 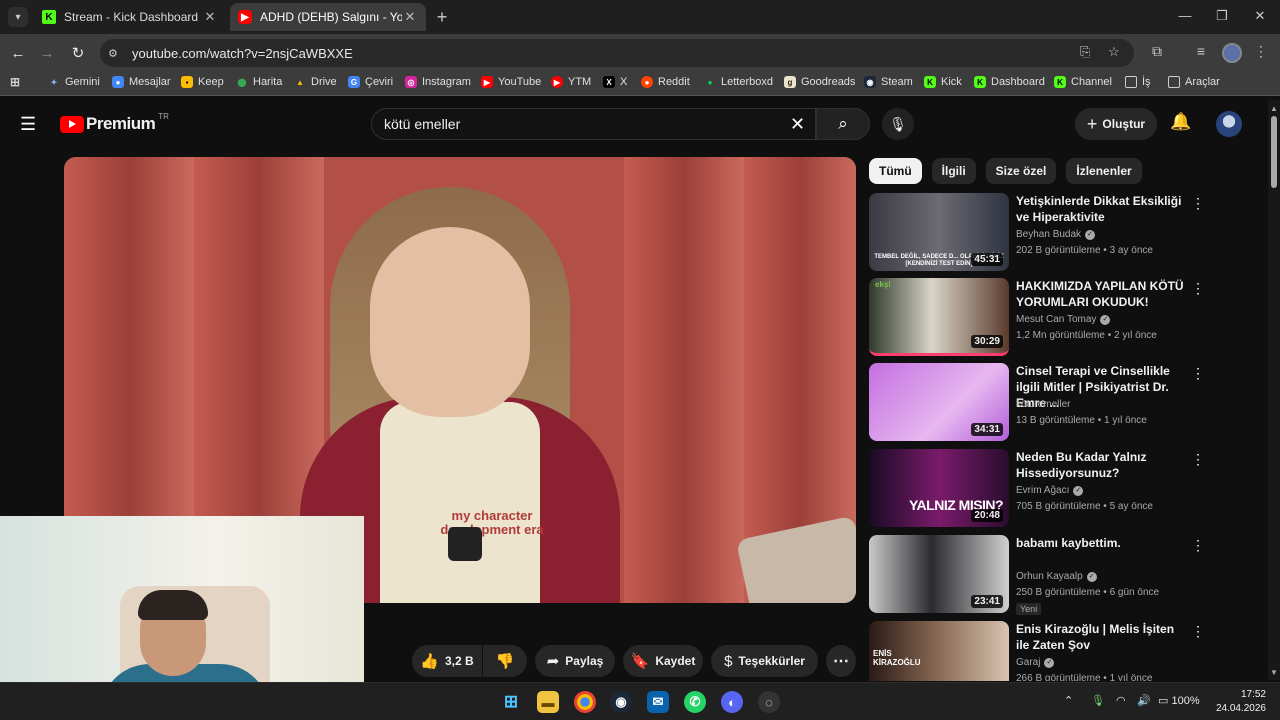 What do you see at coordinates (658, 702) in the screenshot?
I see `mail-icon: ✉` at bounding box center [658, 702].